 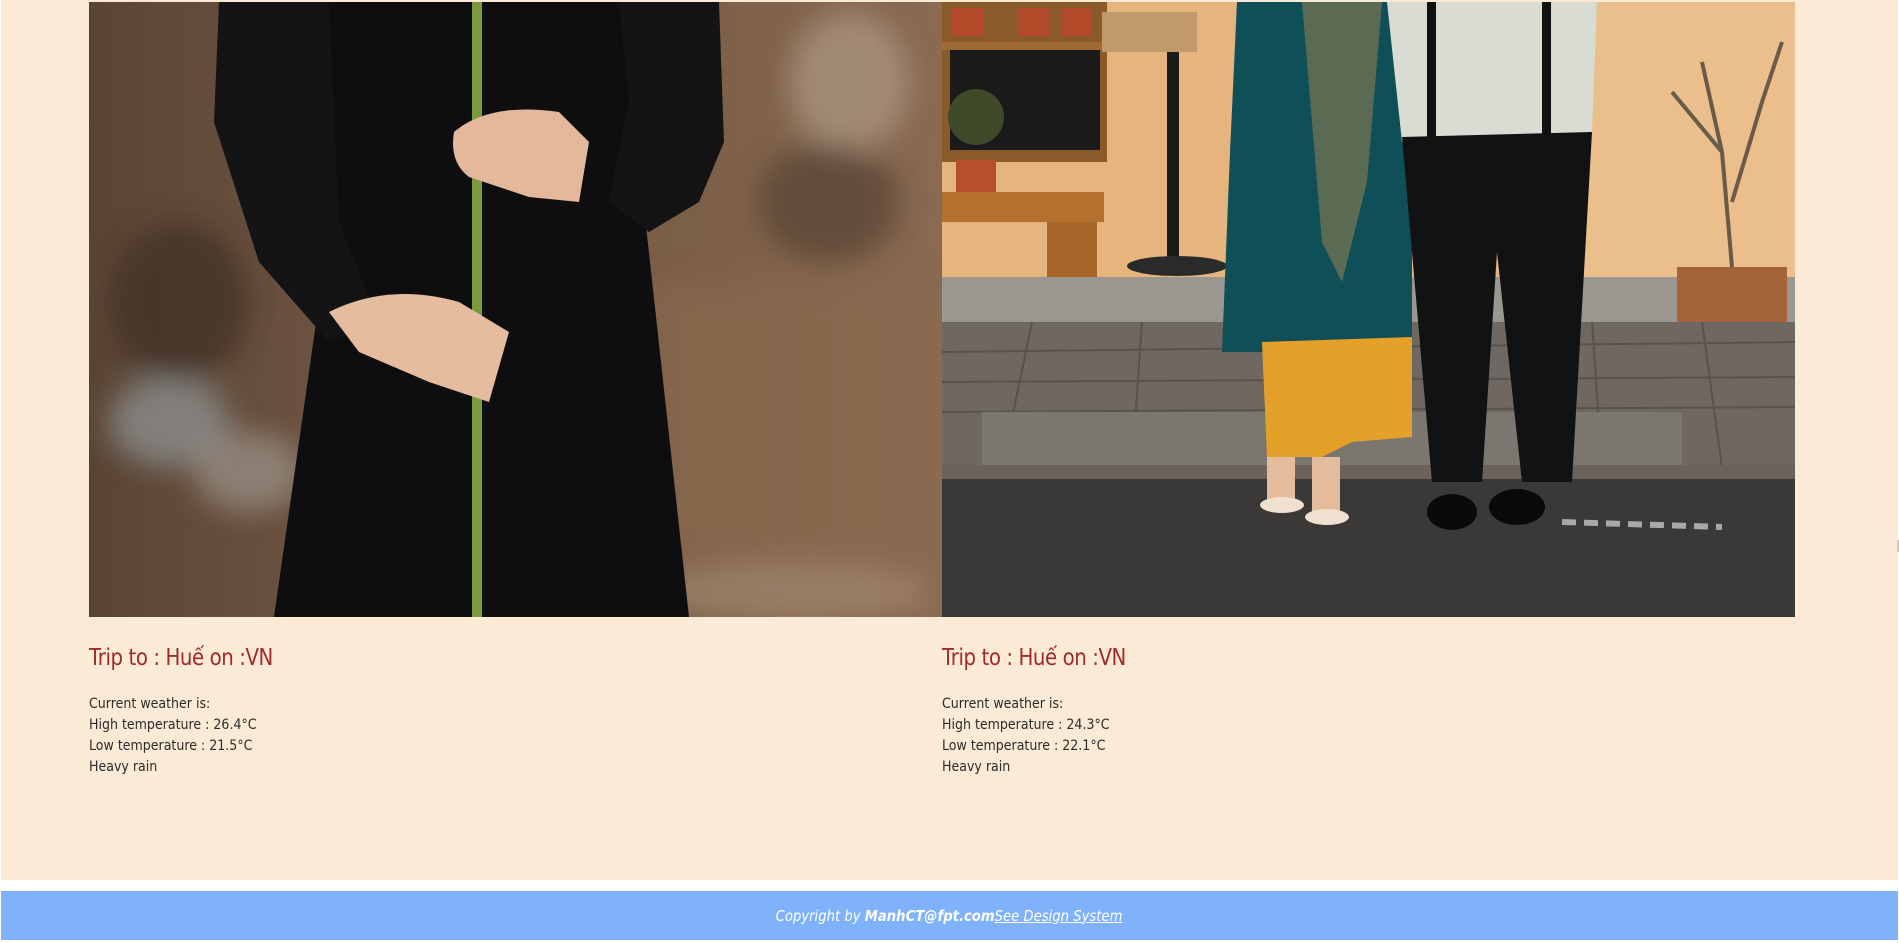 What do you see at coordinates (1059, 916) in the screenshot?
I see `design-system-link: See Design System` at bounding box center [1059, 916].